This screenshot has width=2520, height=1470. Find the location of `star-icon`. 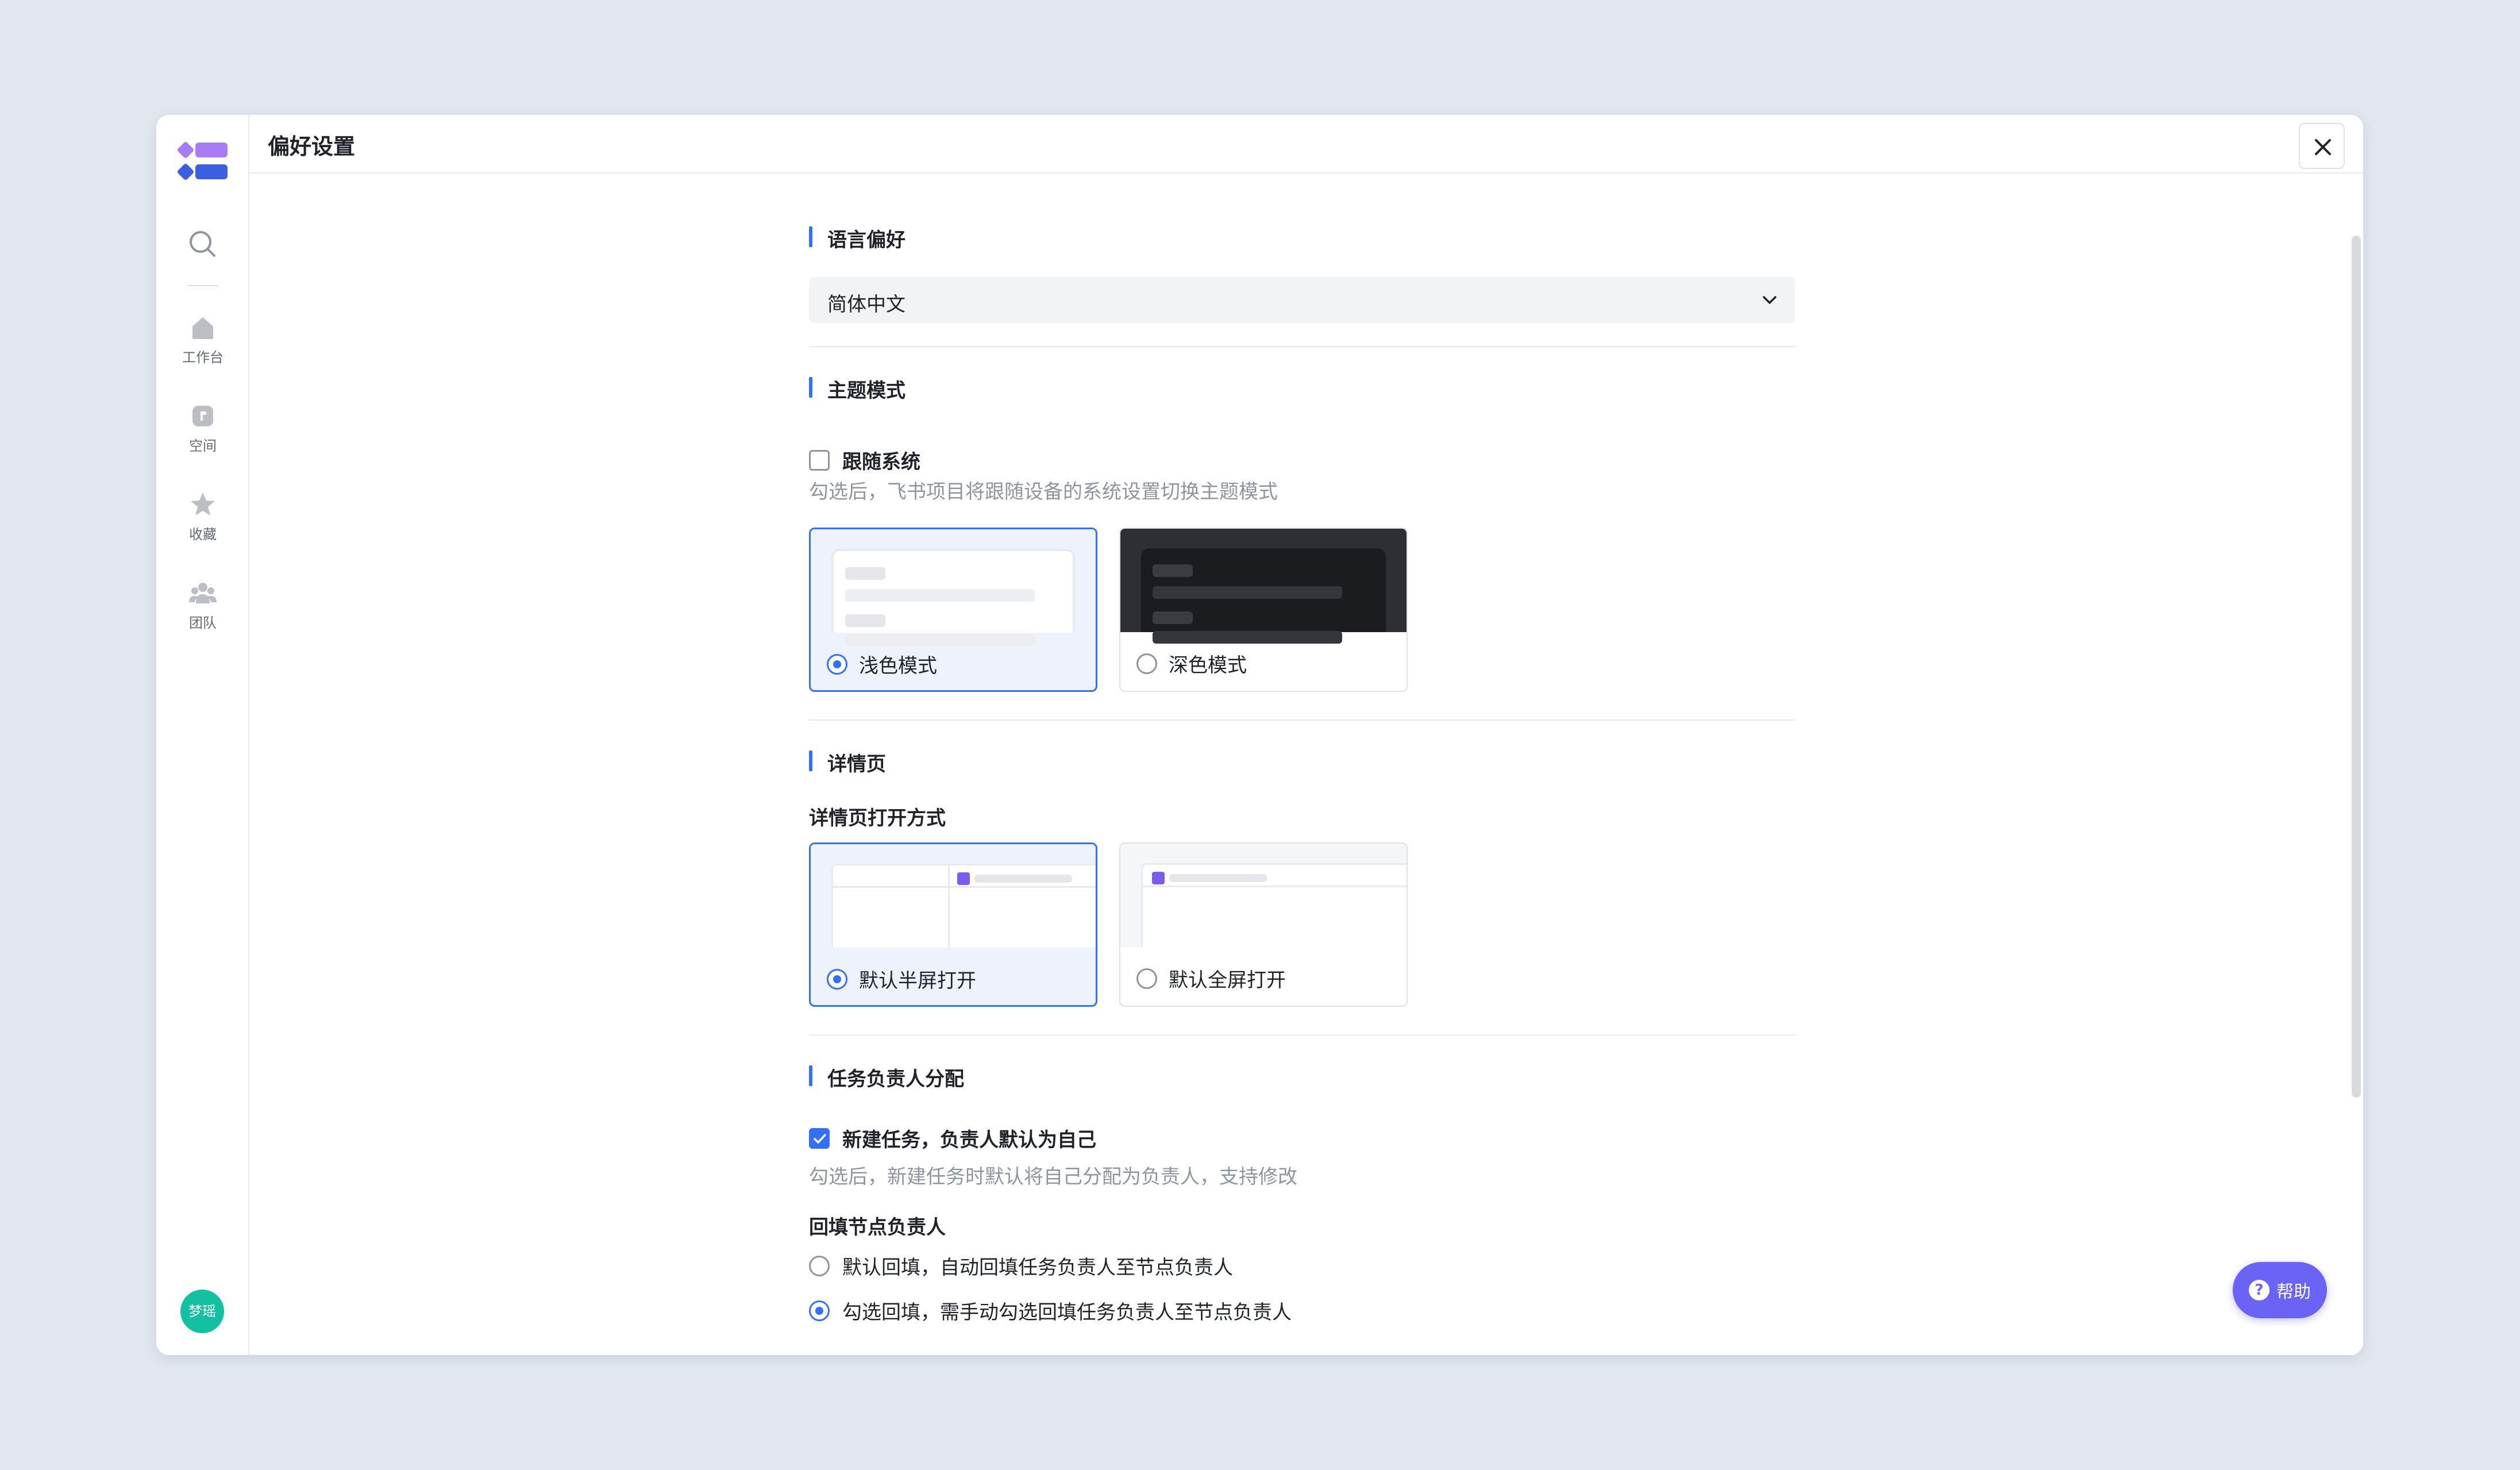

star-icon is located at coordinates (203, 503).